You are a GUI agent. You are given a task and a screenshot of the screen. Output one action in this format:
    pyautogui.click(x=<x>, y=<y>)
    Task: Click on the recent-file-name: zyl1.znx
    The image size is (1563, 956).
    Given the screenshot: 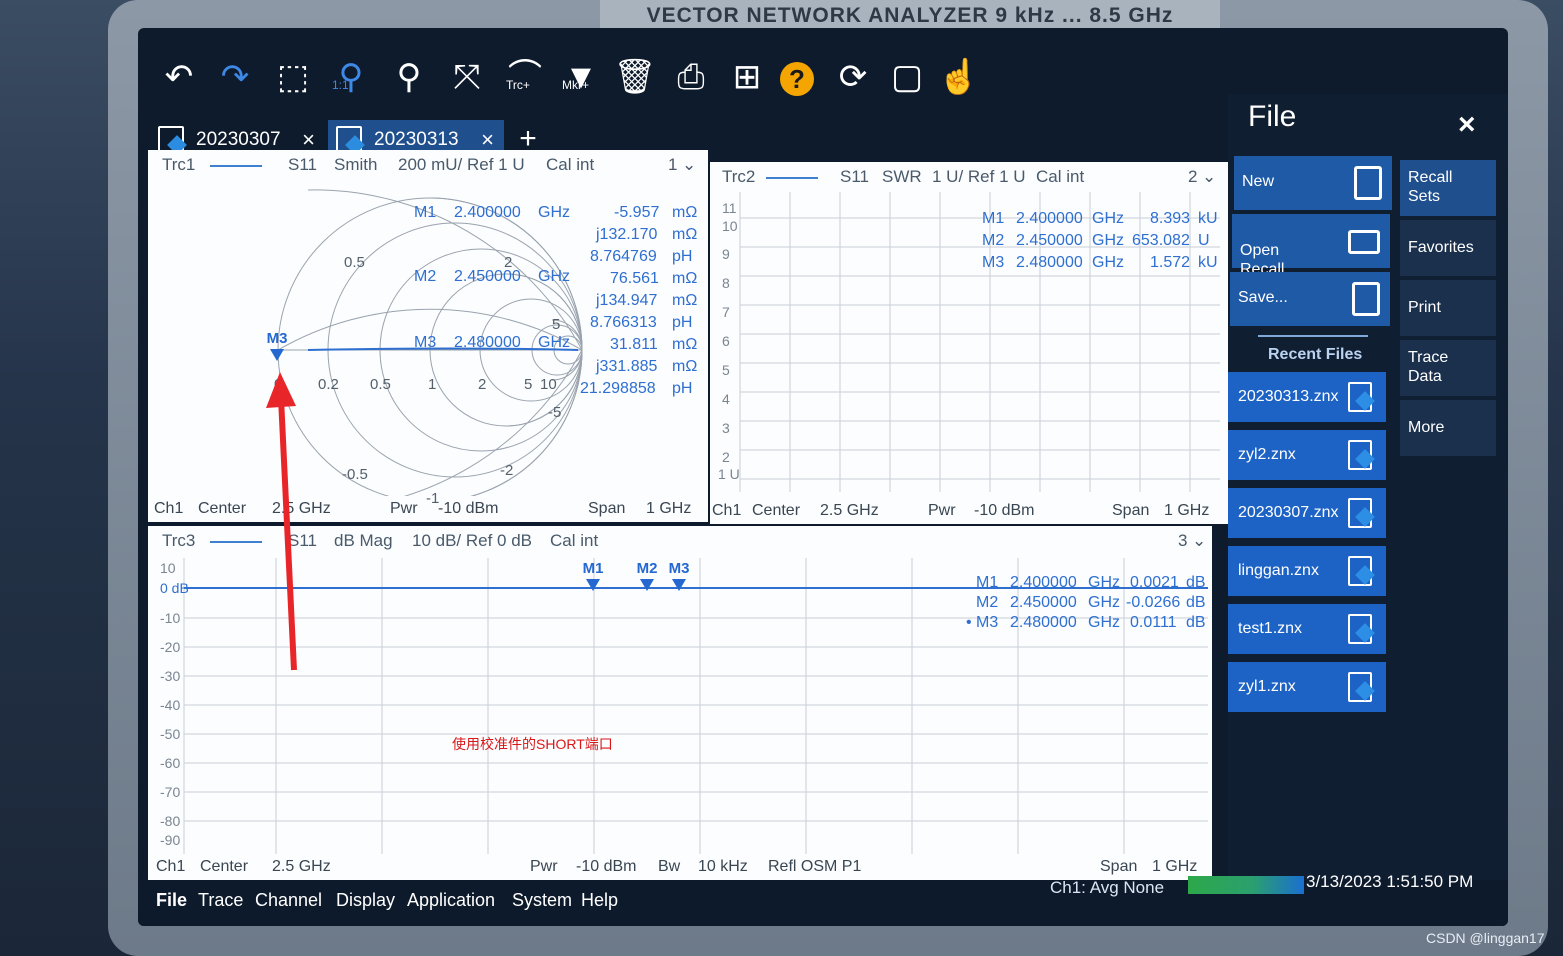 What is the action you would take?
    pyautogui.click(x=1267, y=686)
    